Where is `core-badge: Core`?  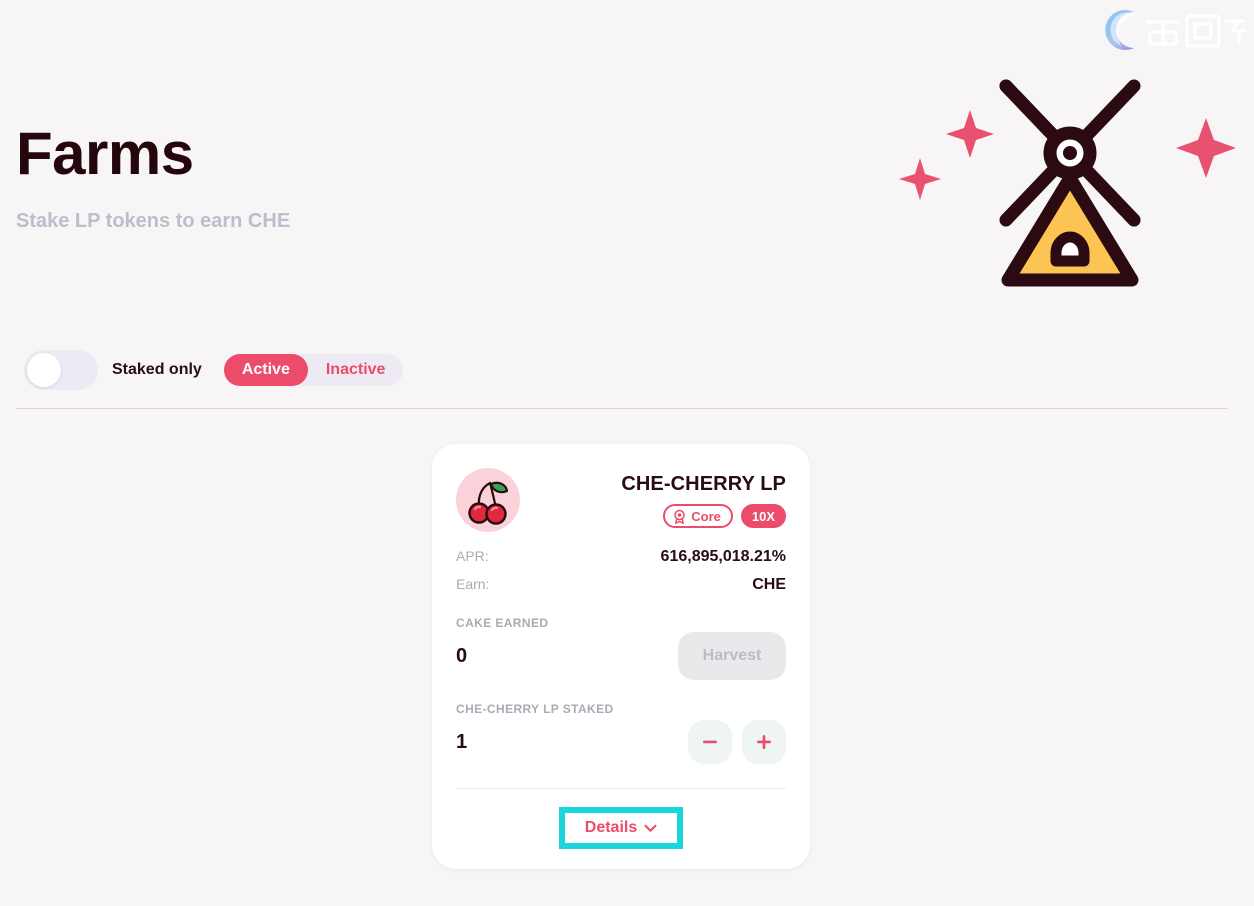
core-badge: Core is located at coordinates (698, 516).